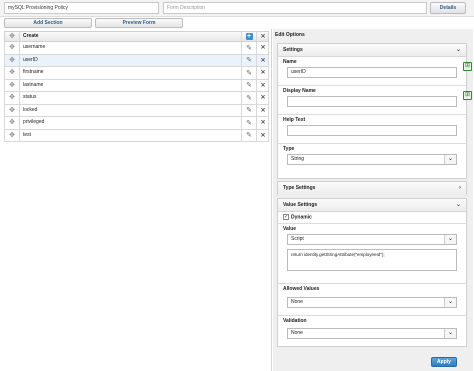 The width and height of the screenshot is (474, 371). Describe the element at coordinates (299, 188) in the screenshot. I see `type-settings-title: Type Settings` at that location.